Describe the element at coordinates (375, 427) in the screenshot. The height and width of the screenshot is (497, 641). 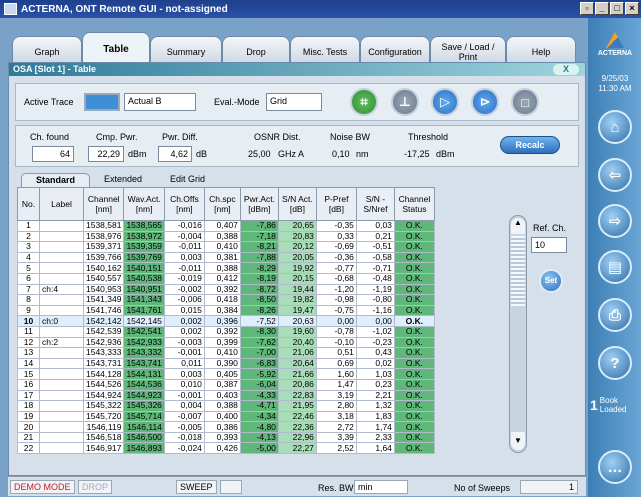
I see `table-cell: 1,74` at that location.